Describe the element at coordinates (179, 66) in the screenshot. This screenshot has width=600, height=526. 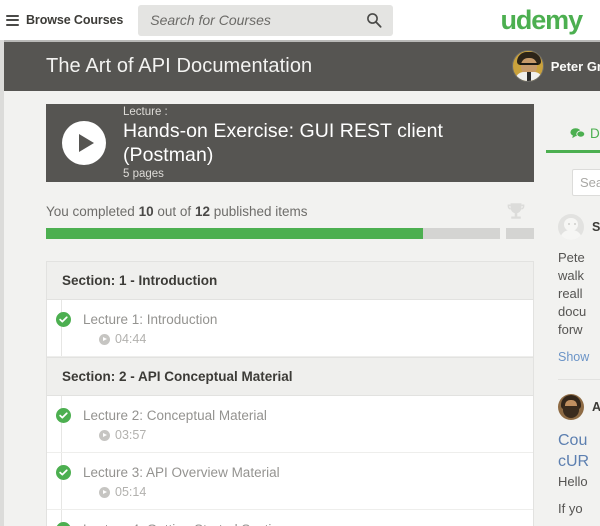
I see `page-title: The Art of API Documentation` at that location.